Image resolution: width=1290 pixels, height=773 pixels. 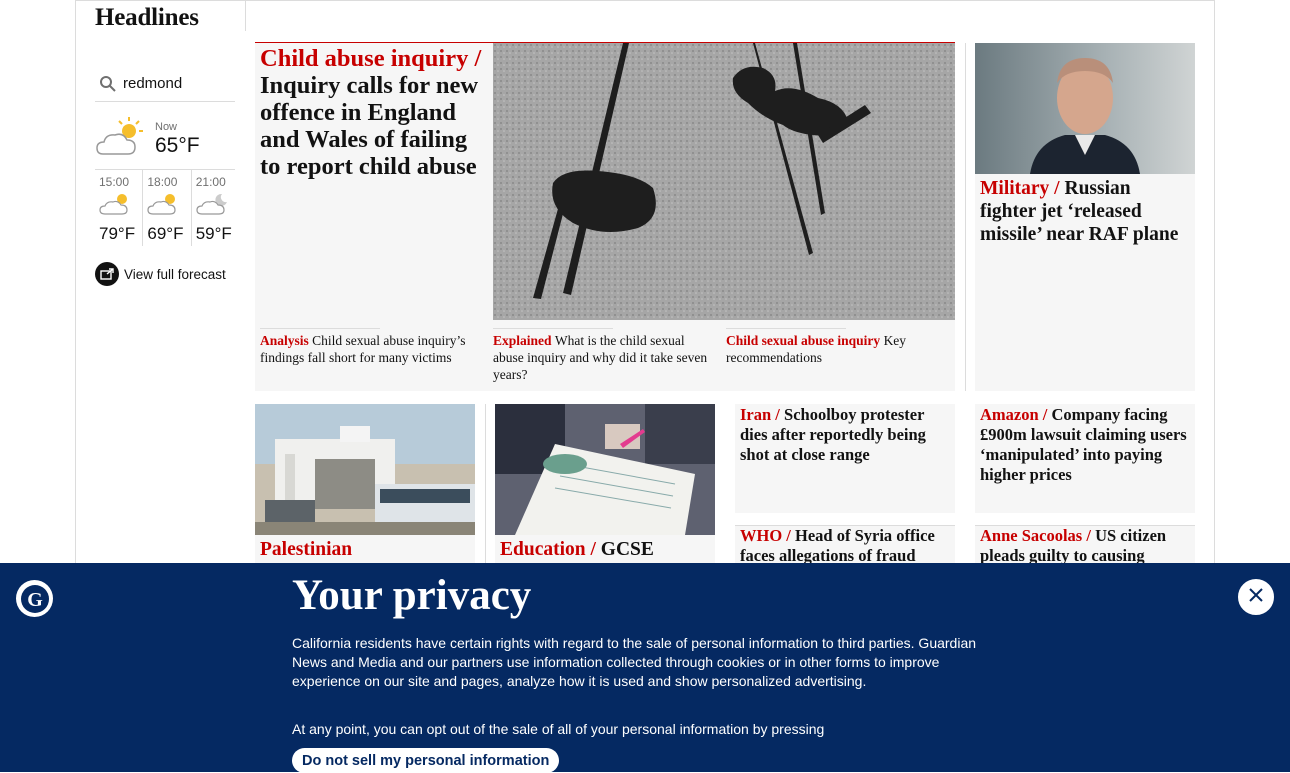 I want to click on hourly-forecast: 15:00 79°F 18:00 69°F 21:00 59°F, so click(x=167, y=208).